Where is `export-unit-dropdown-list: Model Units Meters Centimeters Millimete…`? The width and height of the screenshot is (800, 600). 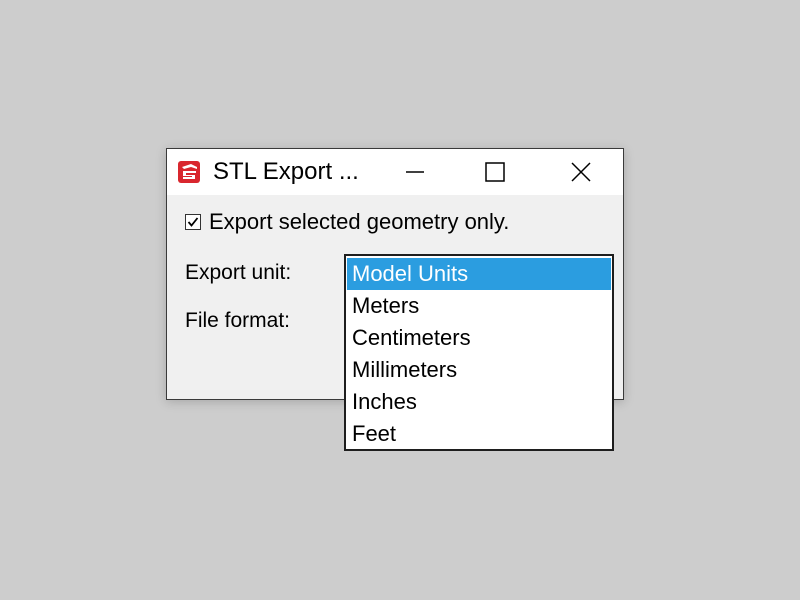 export-unit-dropdown-list: Model Units Meters Centimeters Millimete… is located at coordinates (479, 352).